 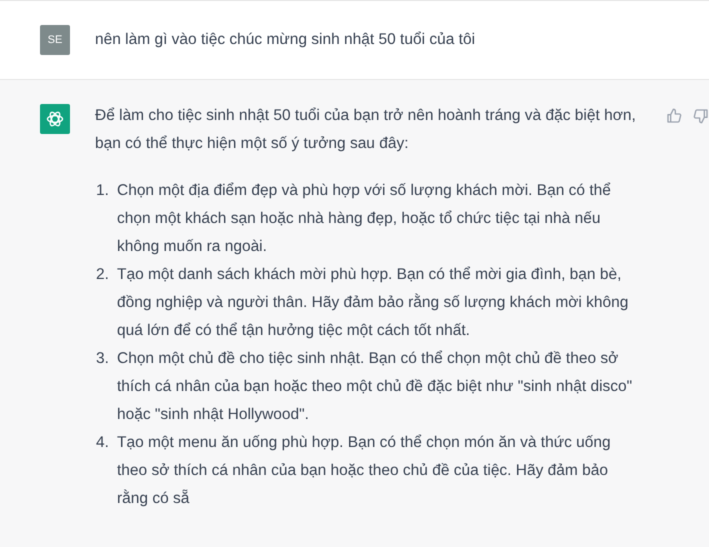 What do you see at coordinates (364, 219) in the screenshot?
I see `list-item-text: Chọn một địa điểm đẹp và phù hợp với số lượng khách mời. Bạn có thể chọn một khách sạn hoặc nhà hàng đẹp, hoặc tổ chức tiệc tại nhà nếu không muốn ra ngoài.` at bounding box center [364, 219].